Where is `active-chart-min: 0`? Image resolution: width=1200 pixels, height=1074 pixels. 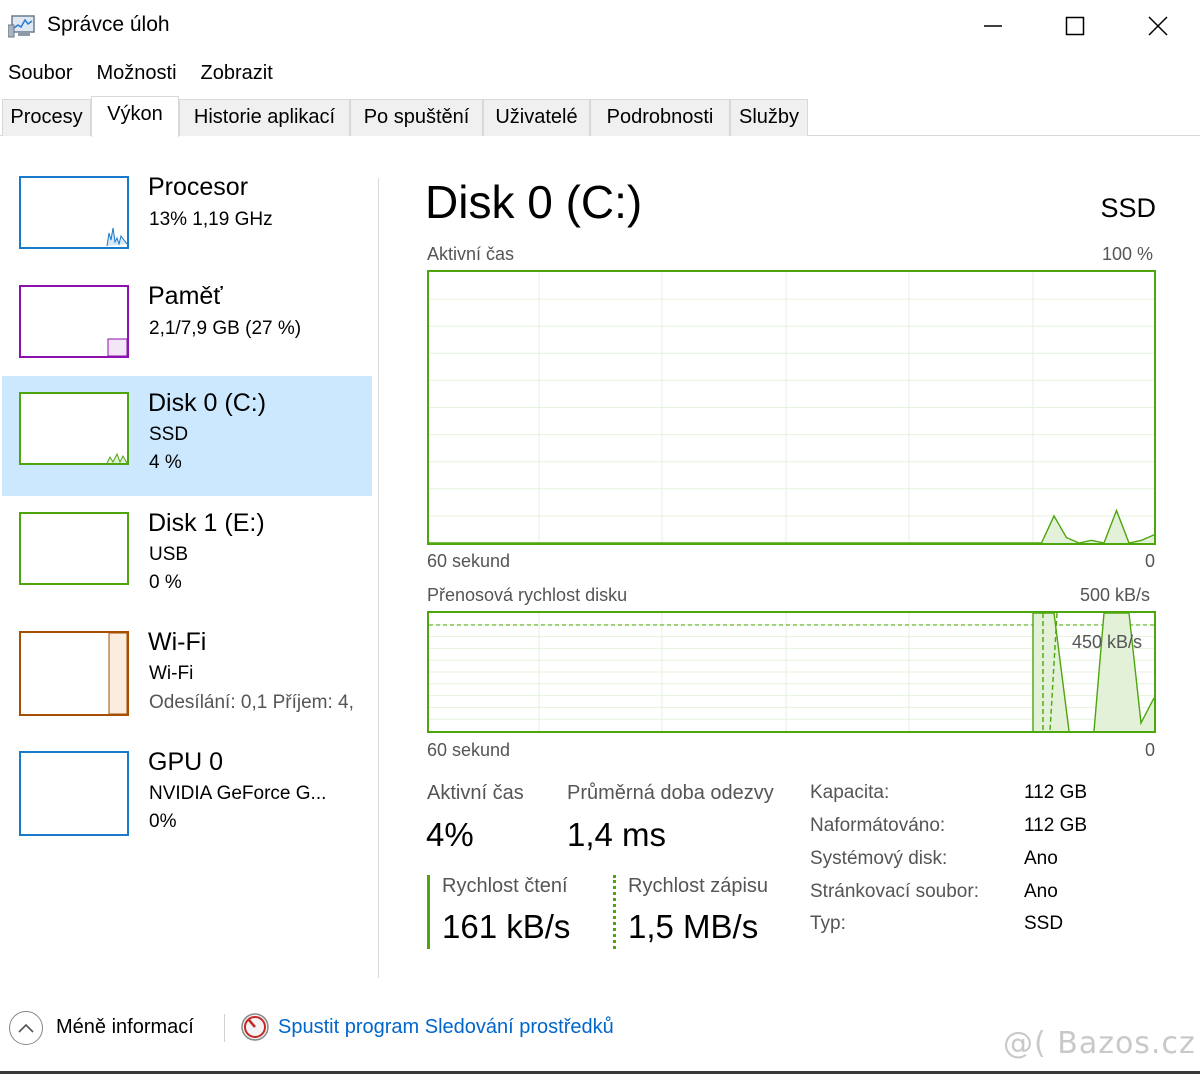 active-chart-min: 0 is located at coordinates (1150, 561).